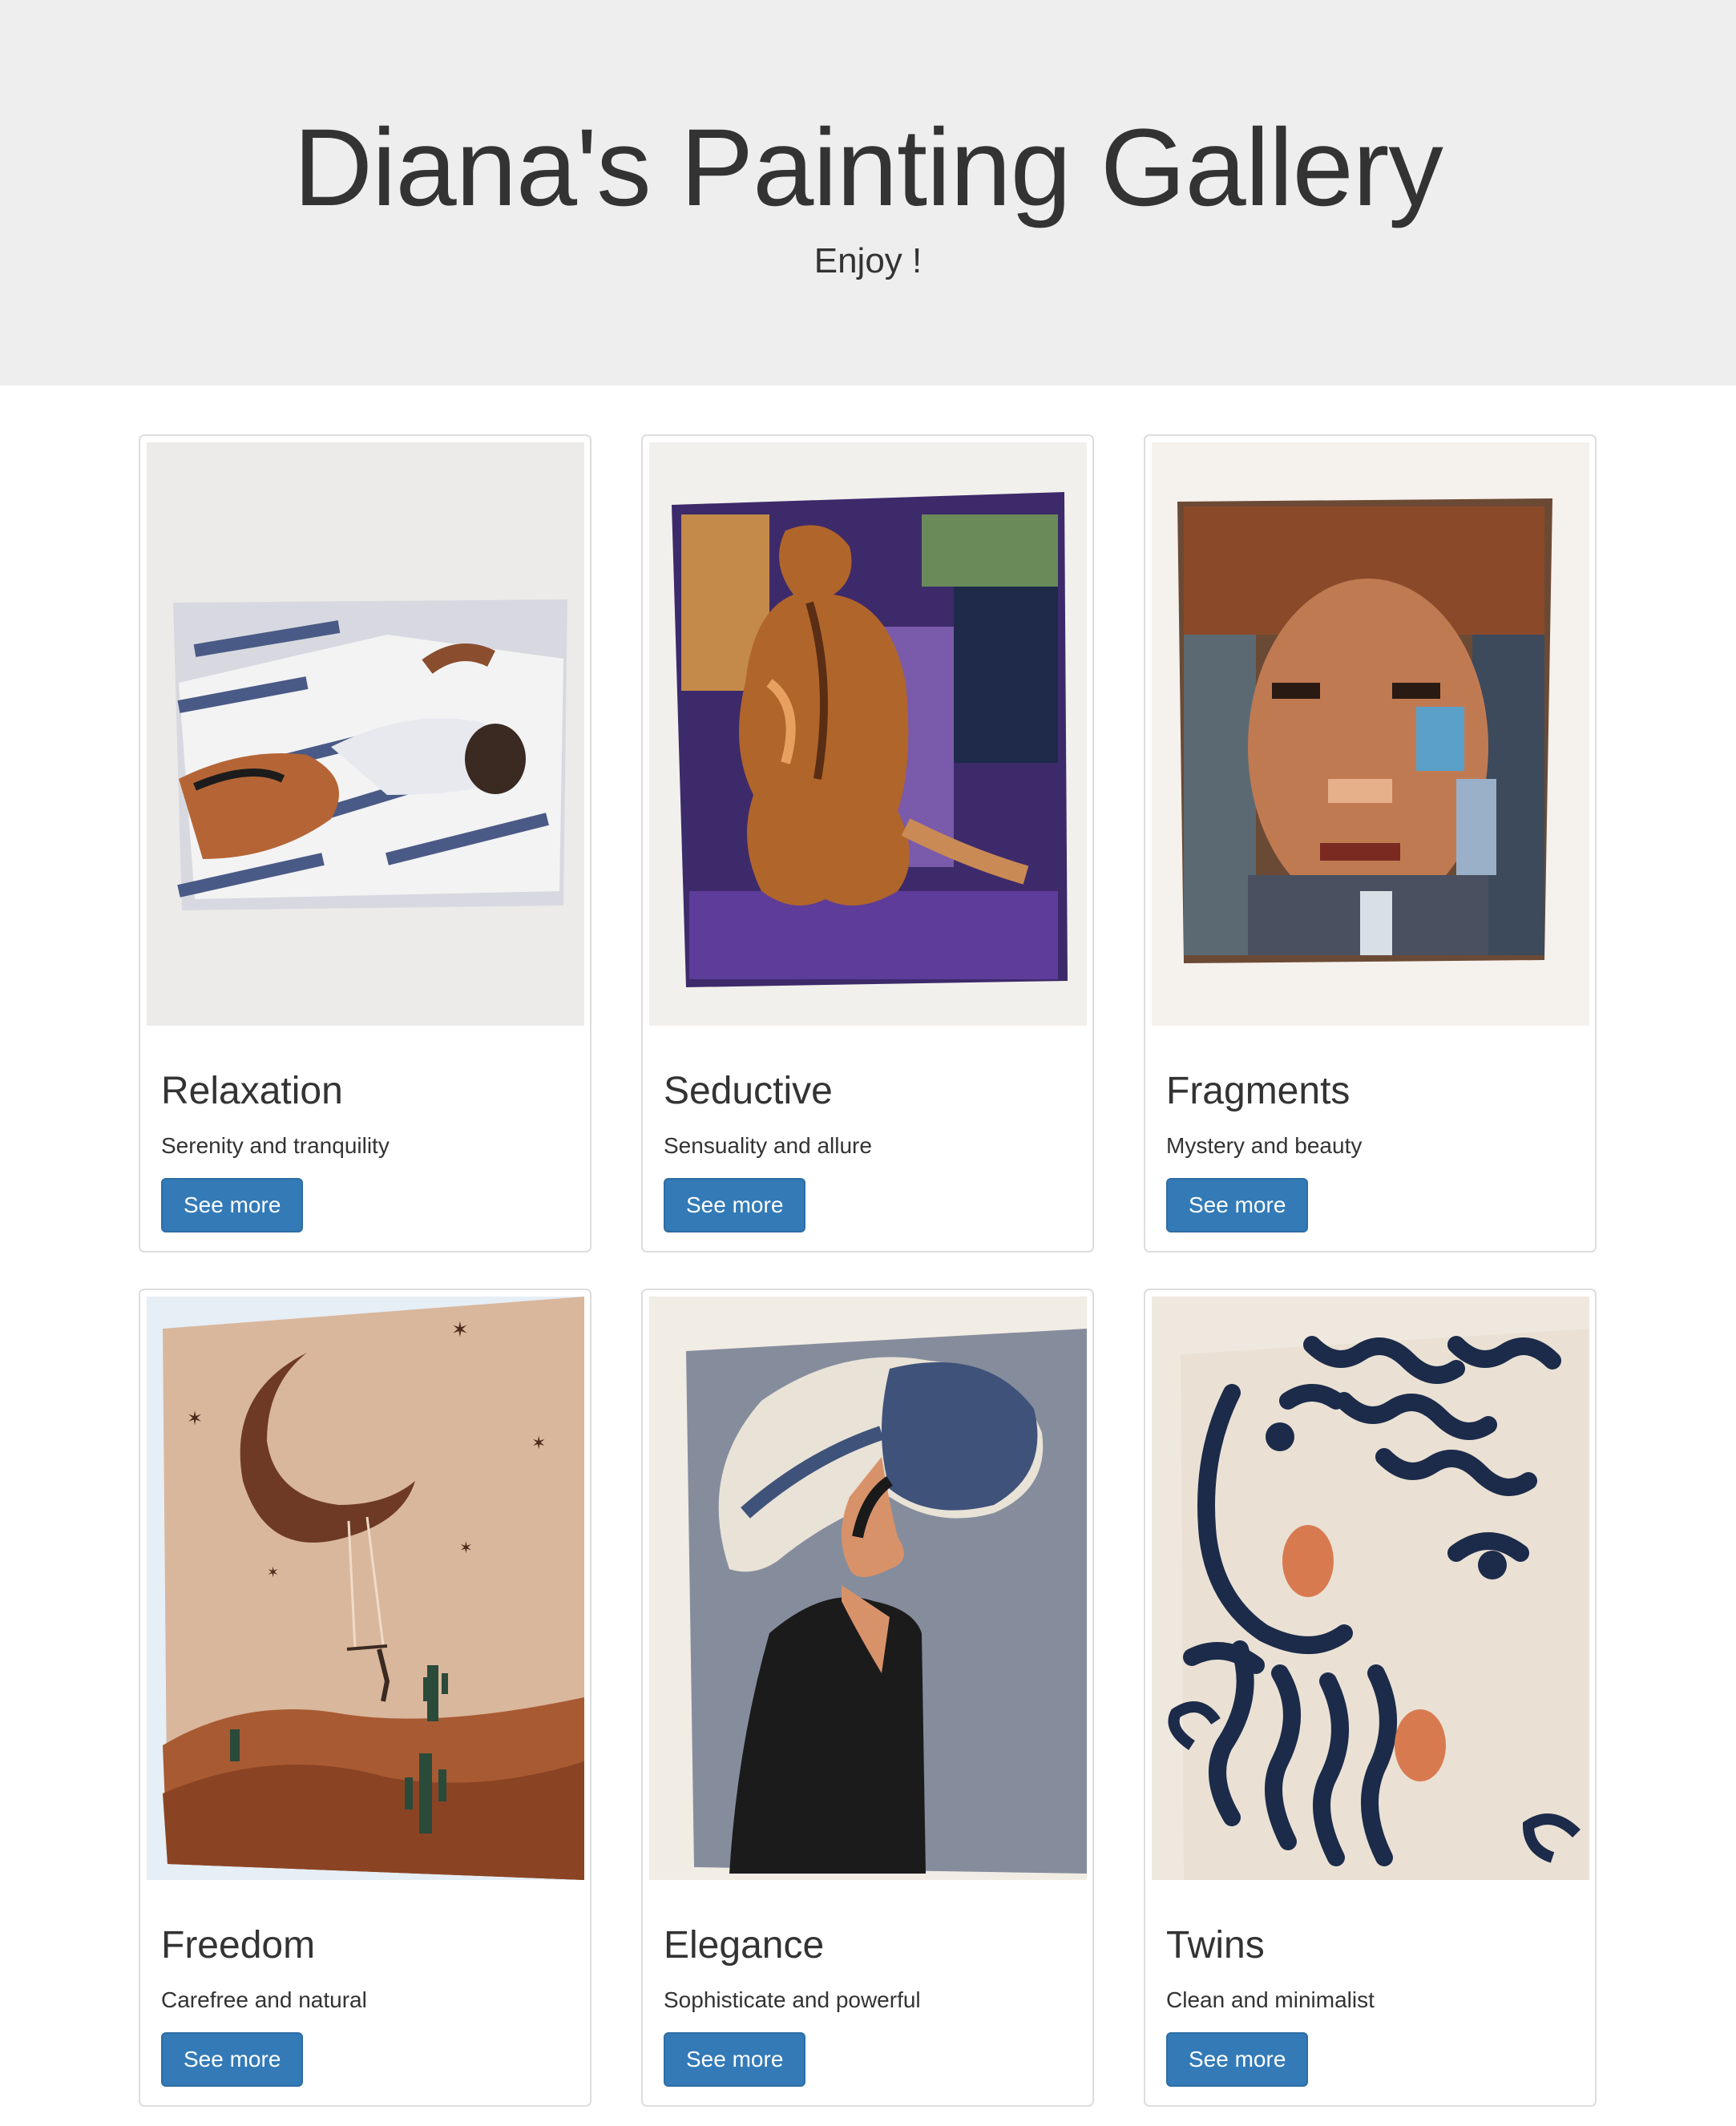 Image resolution: width=1736 pixels, height=2126 pixels. Describe the element at coordinates (745, 1945) in the screenshot. I see `painting-title: Elegance` at that location.